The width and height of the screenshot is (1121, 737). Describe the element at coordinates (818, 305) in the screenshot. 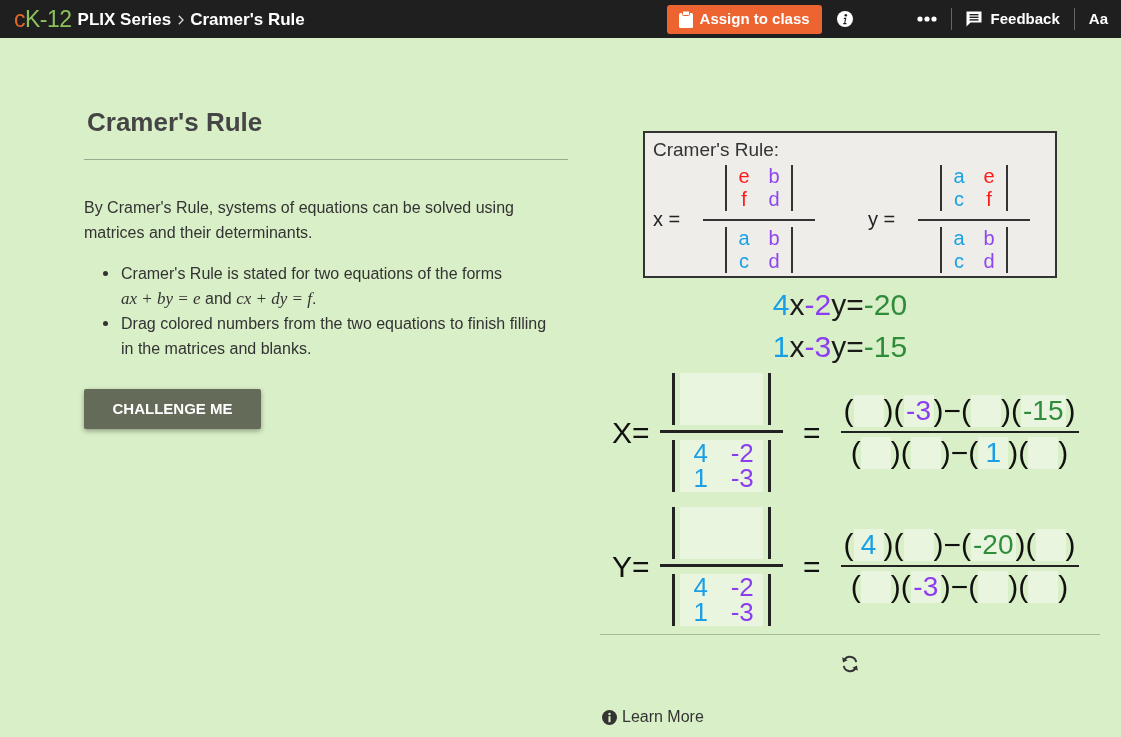

I see `number-token: -2` at that location.